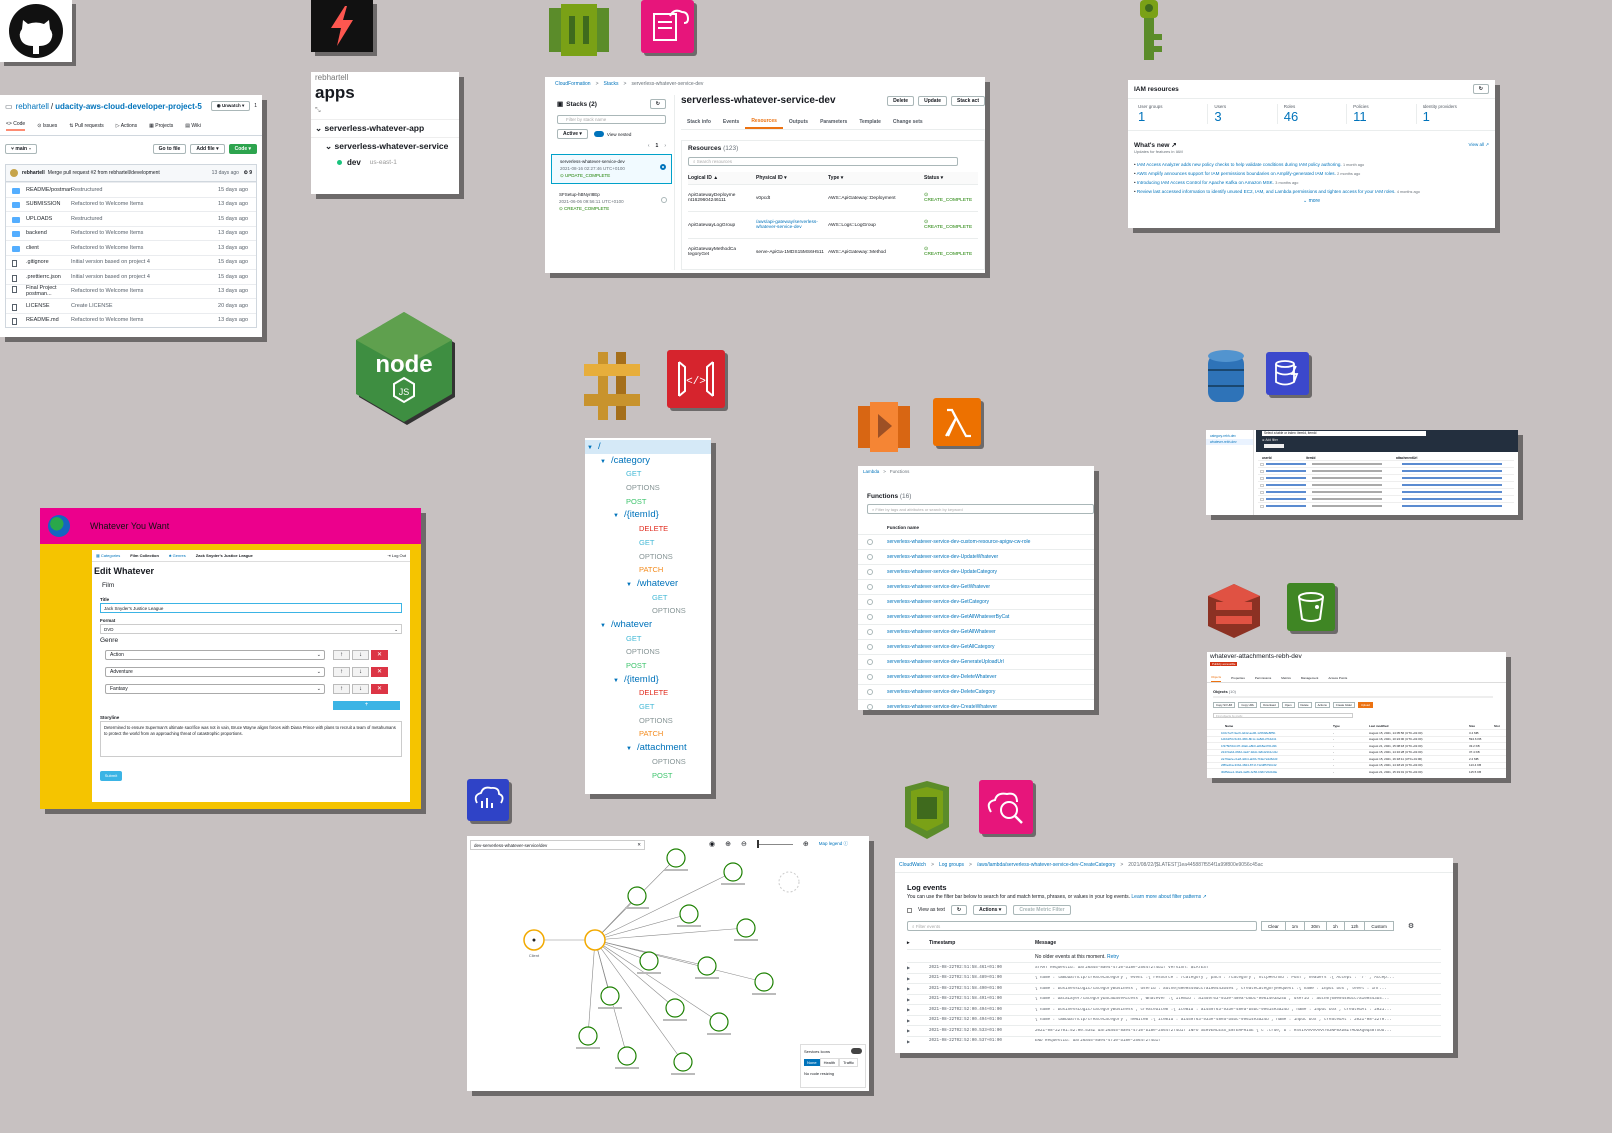  Describe the element at coordinates (912, 865) in the screenshot. I see `crumb-cloudwatch: CloudWatch` at that location.